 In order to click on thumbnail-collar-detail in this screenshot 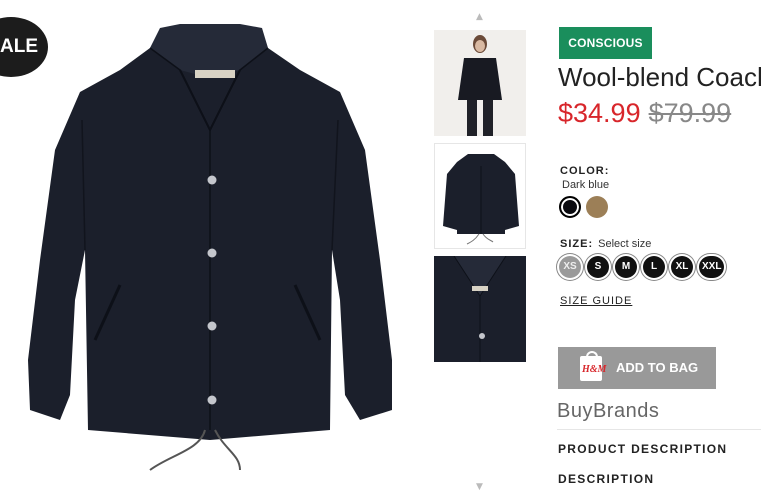, I will do `click(480, 309)`.